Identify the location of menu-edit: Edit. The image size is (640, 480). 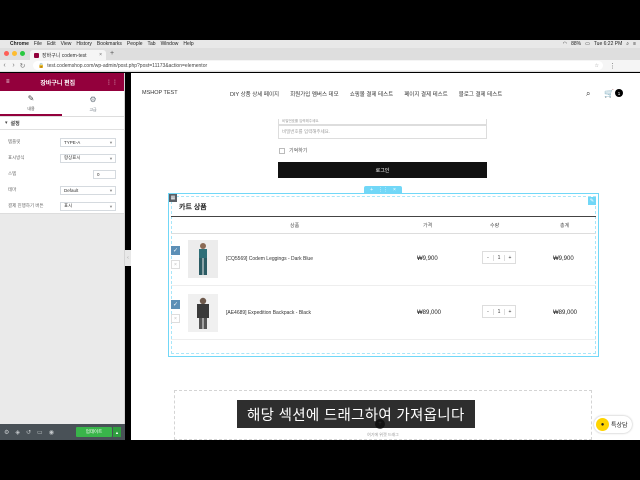
(51, 44).